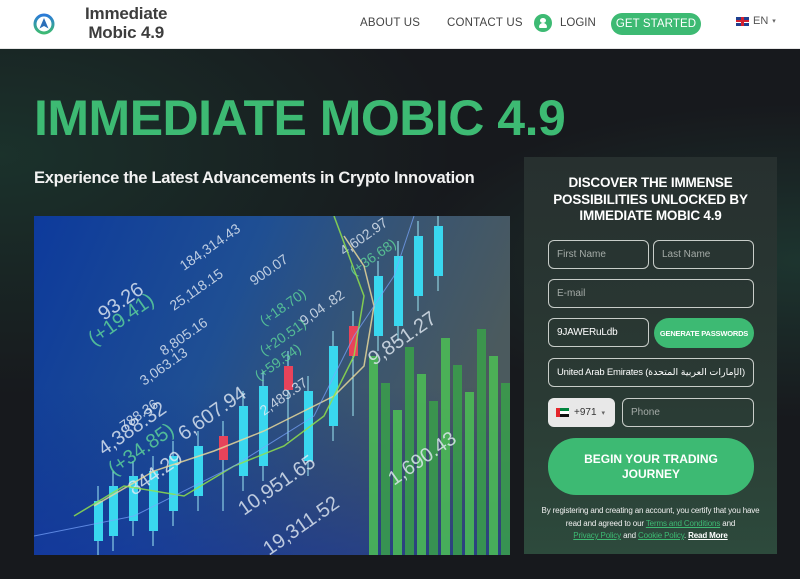 The height and width of the screenshot is (579, 800). What do you see at coordinates (126, 32) in the screenshot?
I see `brand-line-2: Mobic 4.9` at bounding box center [126, 32].